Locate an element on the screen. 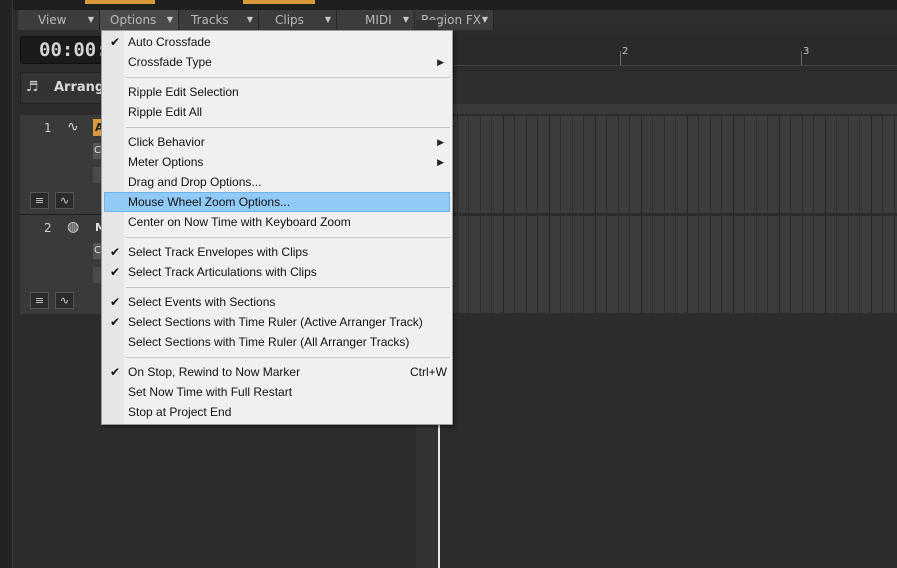 The width and height of the screenshot is (897, 568). left-strip is located at coordinates (6, 284).